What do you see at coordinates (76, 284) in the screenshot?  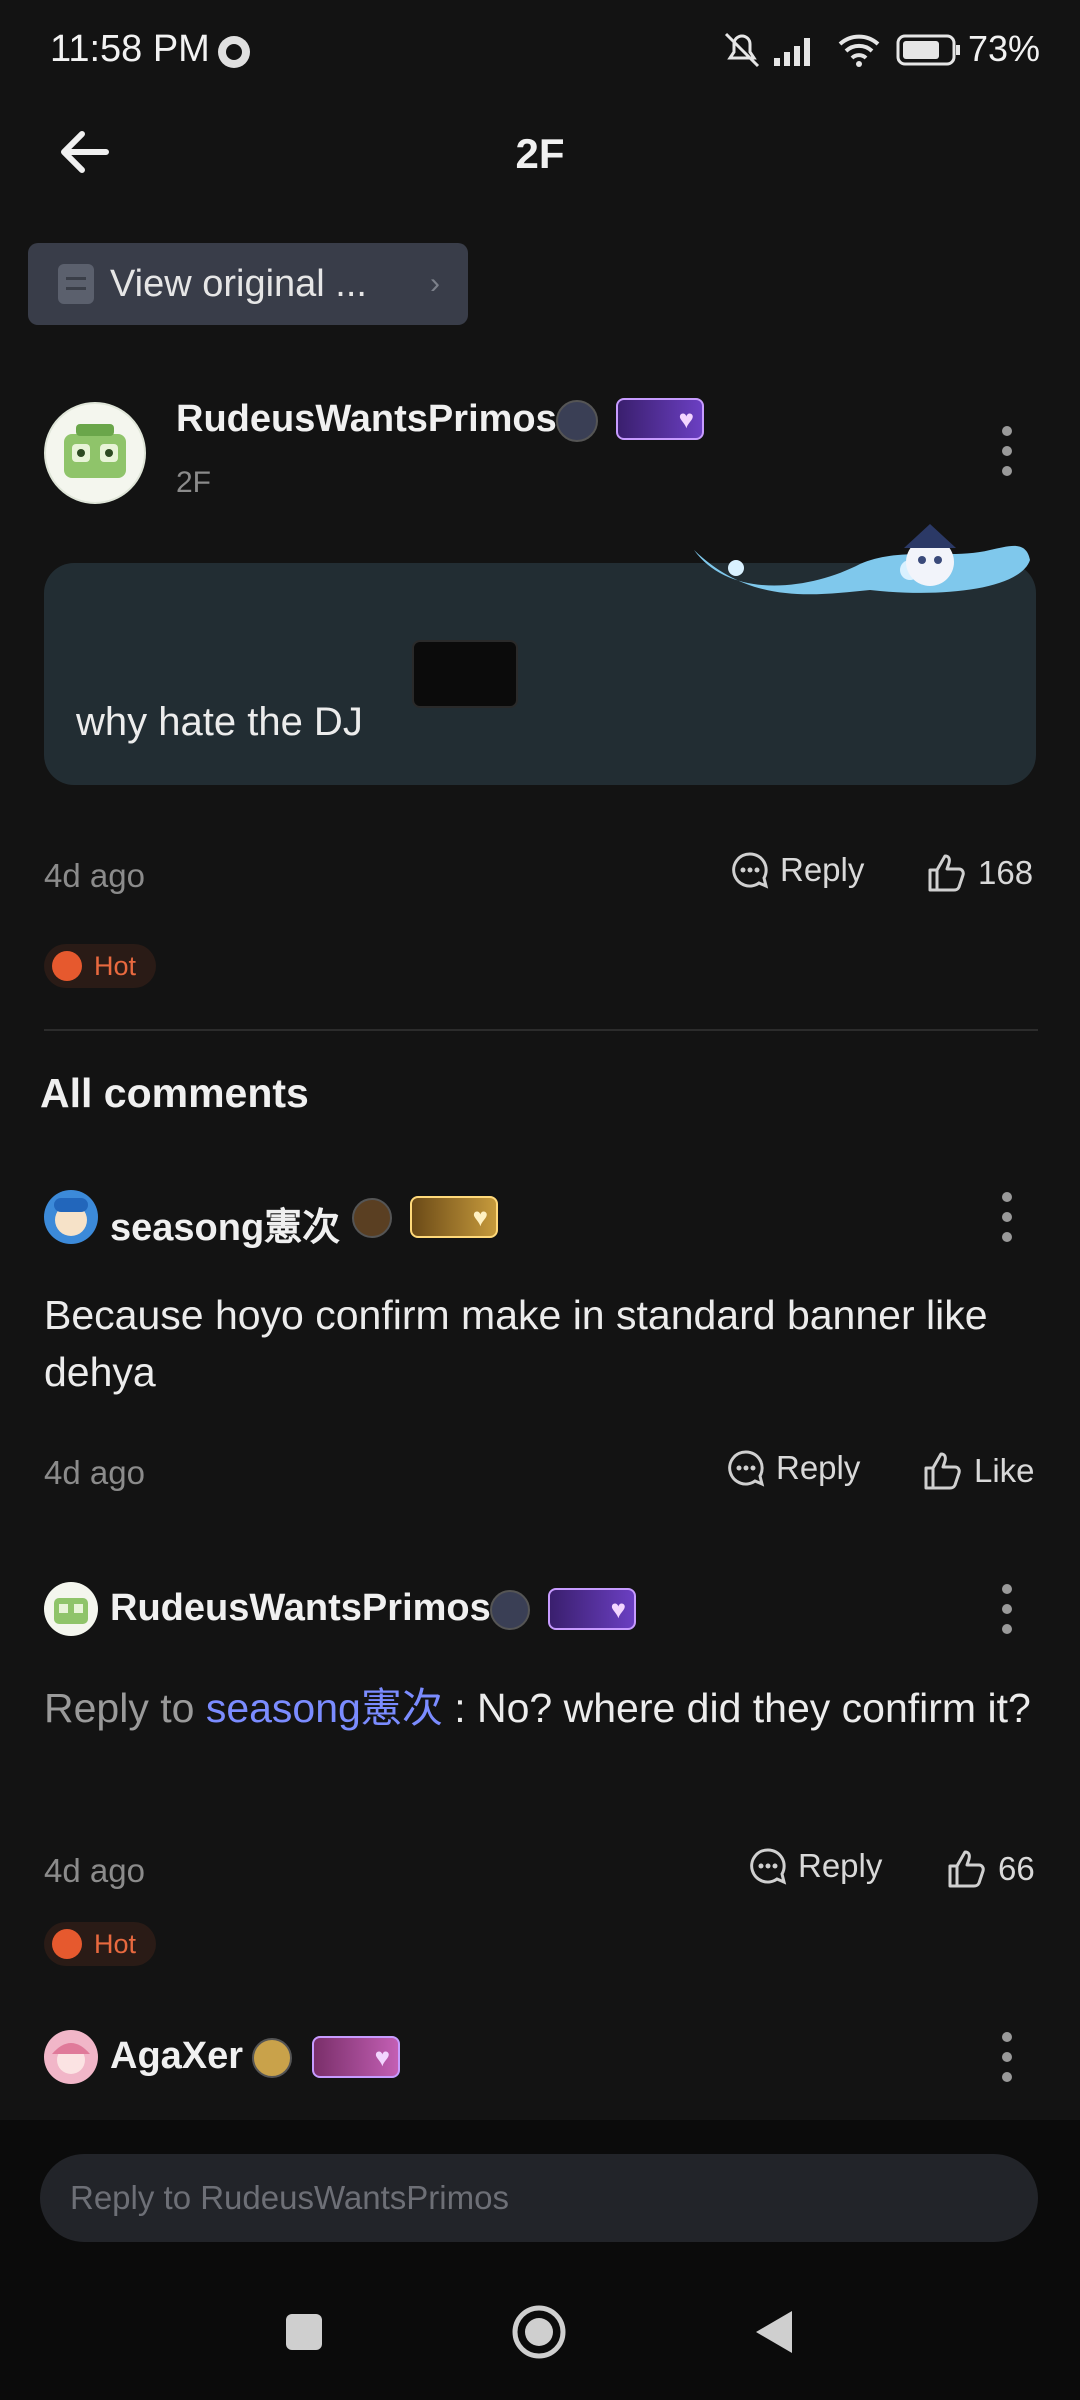 I see `document-icon` at bounding box center [76, 284].